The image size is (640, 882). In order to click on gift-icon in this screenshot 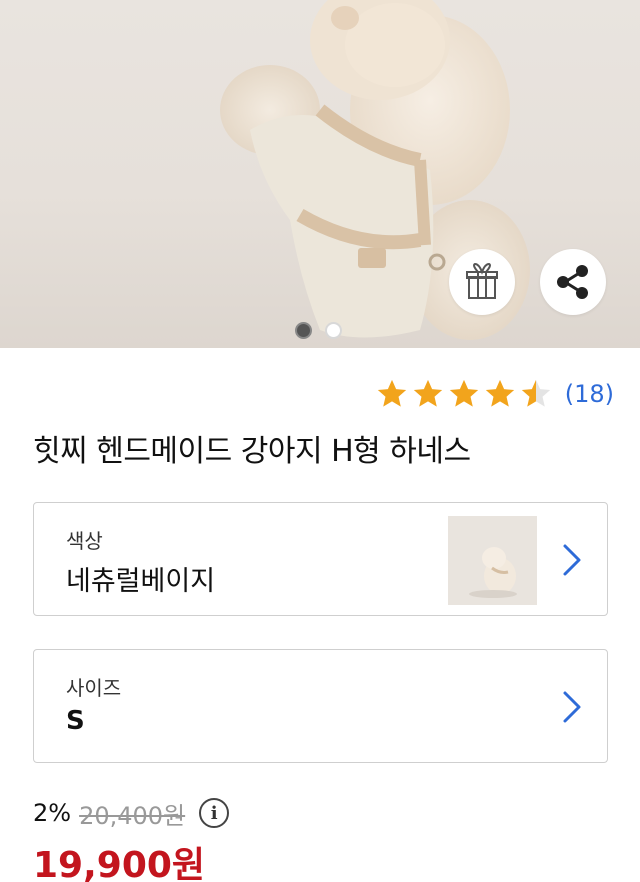, I will do `click(482, 280)`.